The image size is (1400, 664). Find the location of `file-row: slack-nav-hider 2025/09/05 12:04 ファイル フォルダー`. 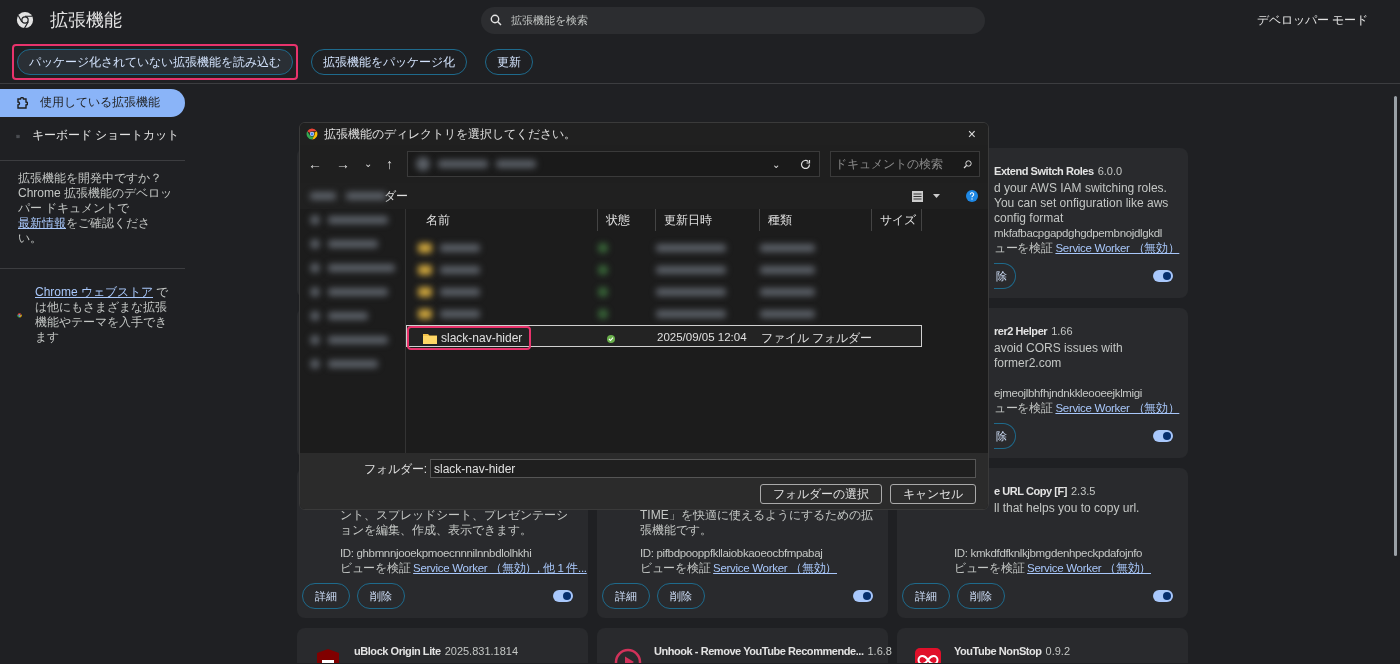

file-row: slack-nav-hider 2025/09/05 12:04 ファイル フォルダー is located at coordinates (664, 336).